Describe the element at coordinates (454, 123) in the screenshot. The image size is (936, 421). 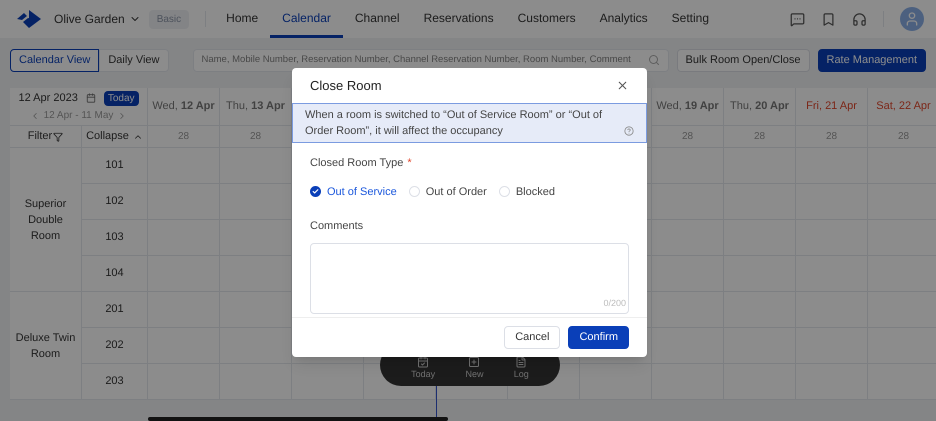
I see `notice-text: When a room is switched to “Out of Service Room” or “Out of Order Room”, it will affect the occupancy` at that location.